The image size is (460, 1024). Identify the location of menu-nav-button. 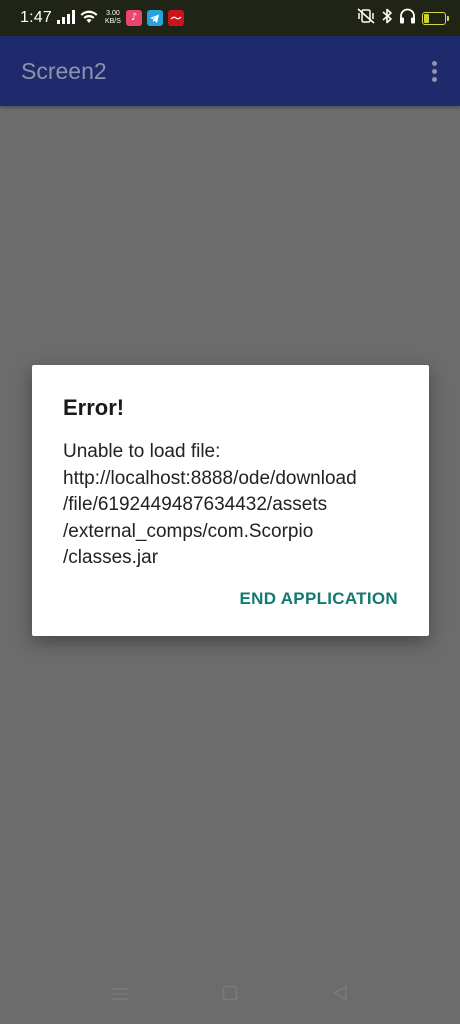
(120, 995).